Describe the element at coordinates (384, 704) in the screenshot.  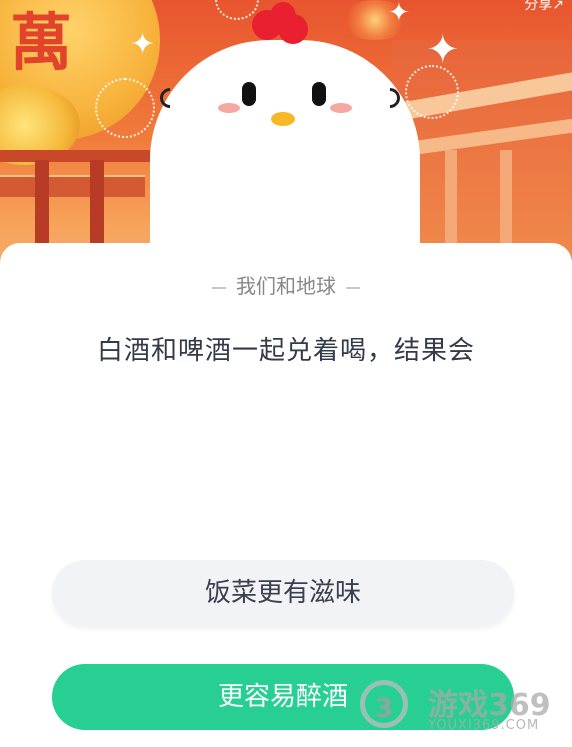
I see `watermark-logo: 3` at that location.